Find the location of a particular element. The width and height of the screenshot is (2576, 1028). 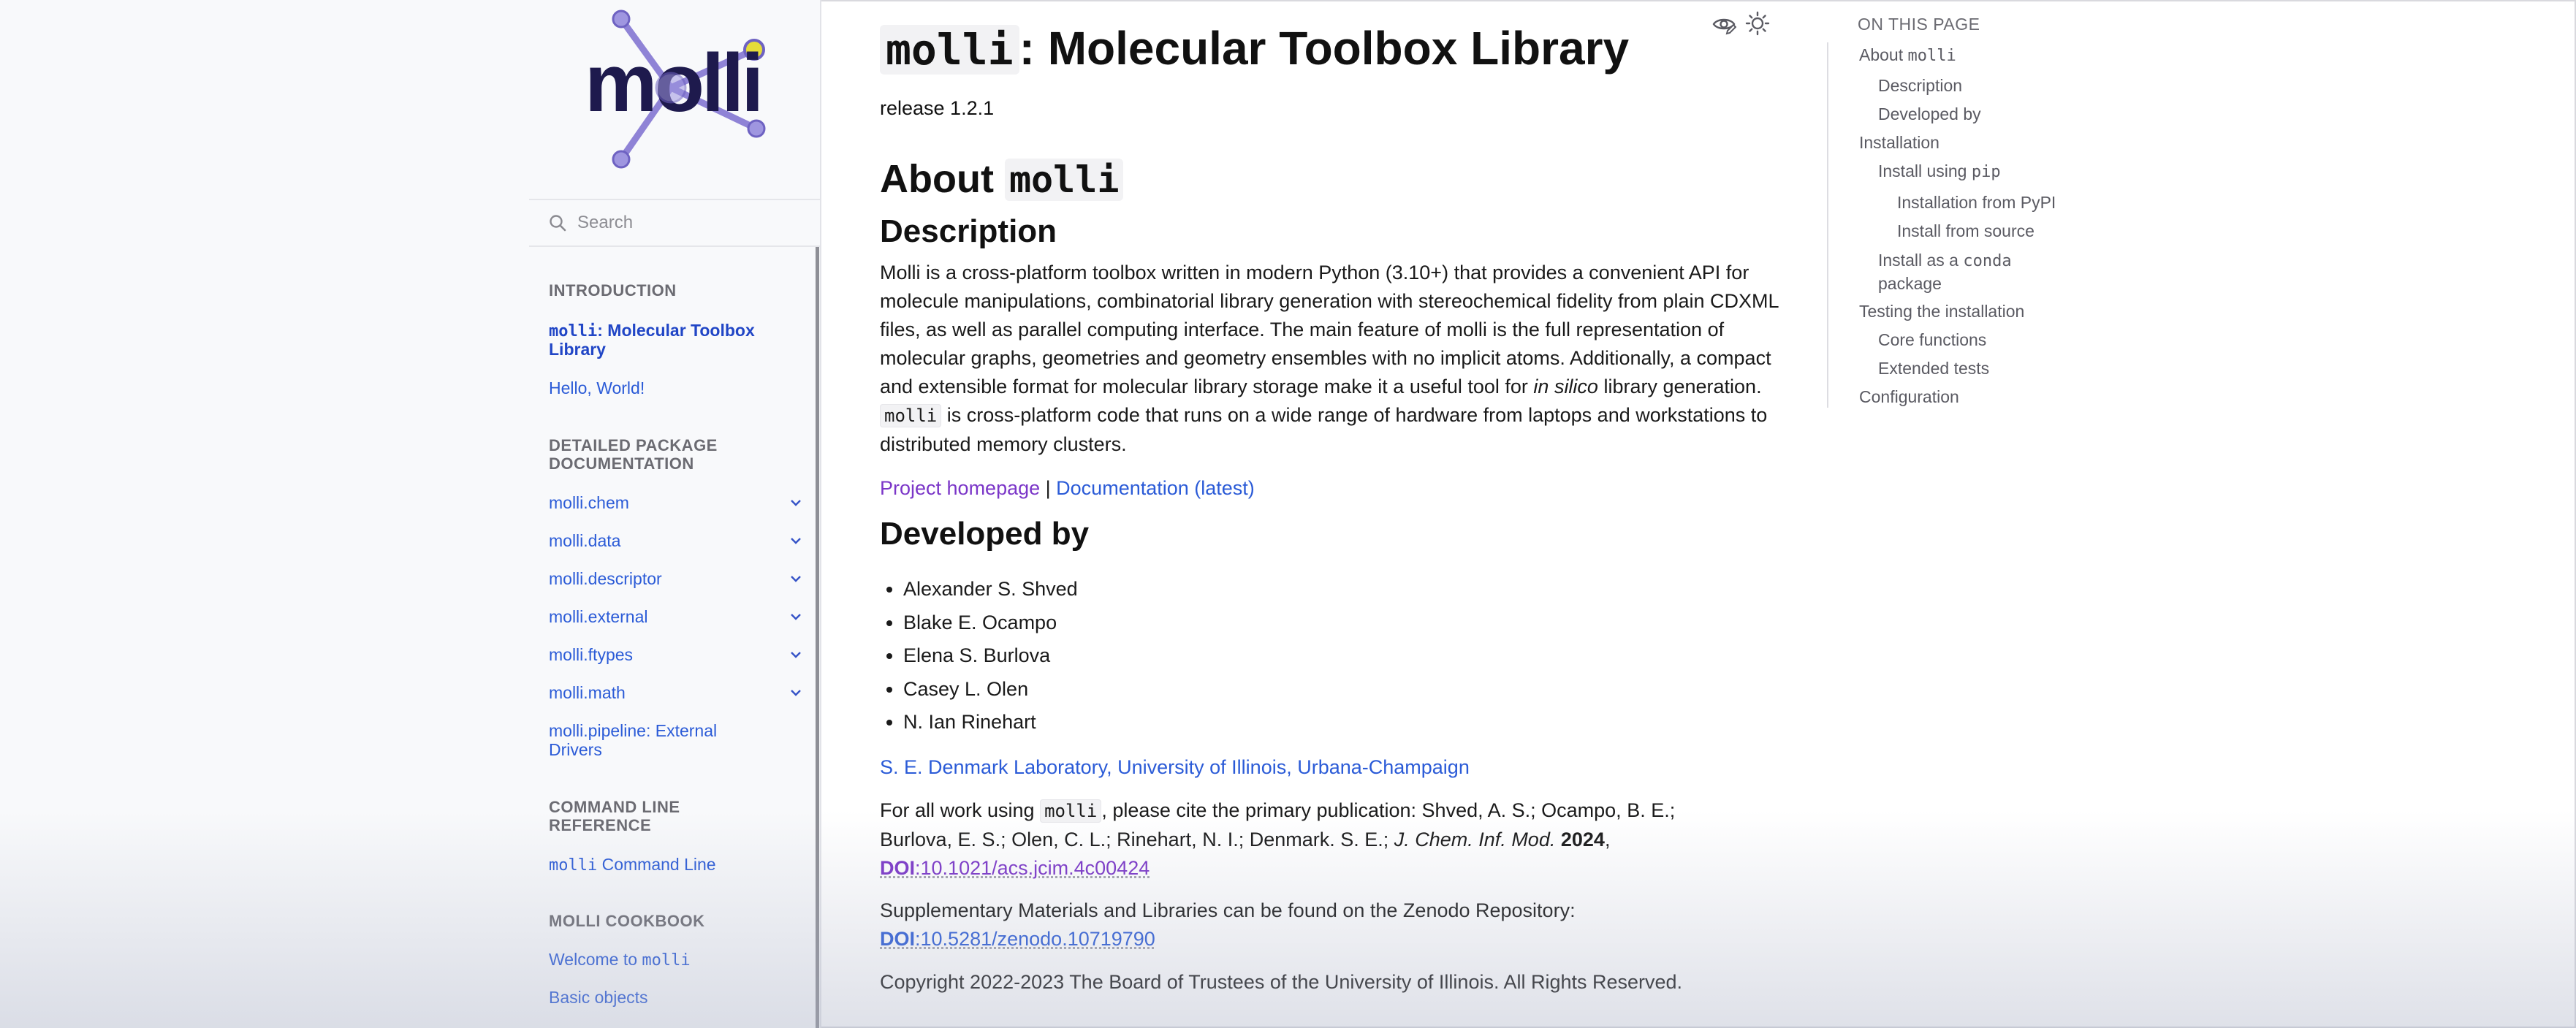

citation-year: 2024 is located at coordinates (1582, 840).